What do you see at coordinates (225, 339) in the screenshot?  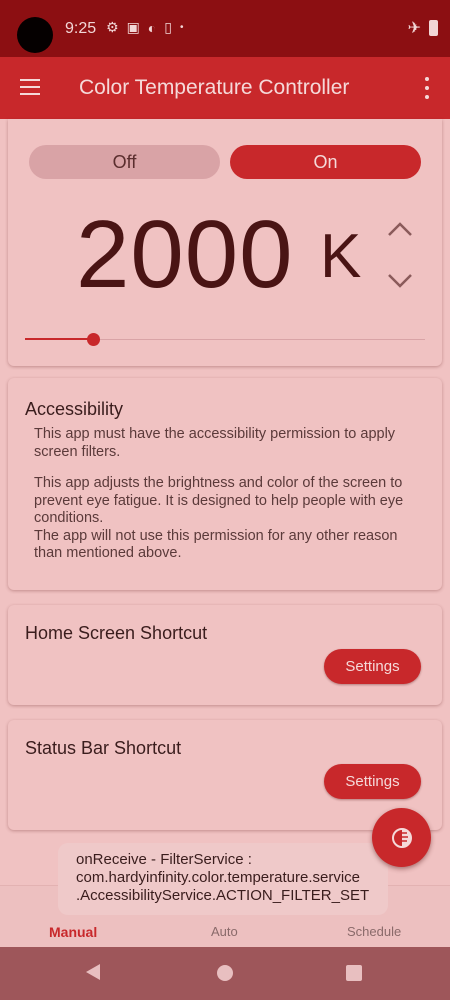 I see `temperature-slider` at bounding box center [225, 339].